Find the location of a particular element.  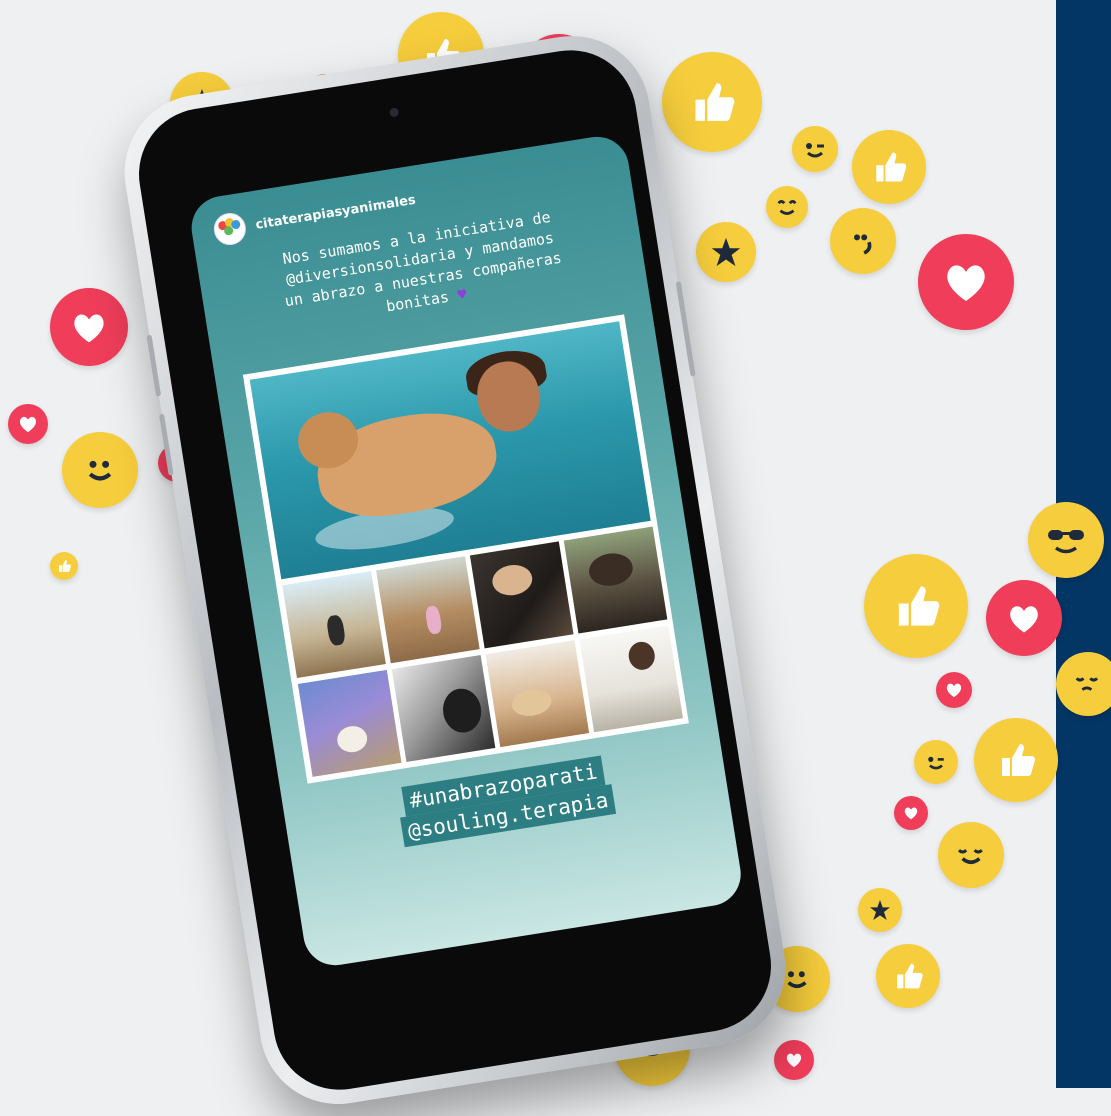

pensive-emoji-icon is located at coordinates (1083, 684).